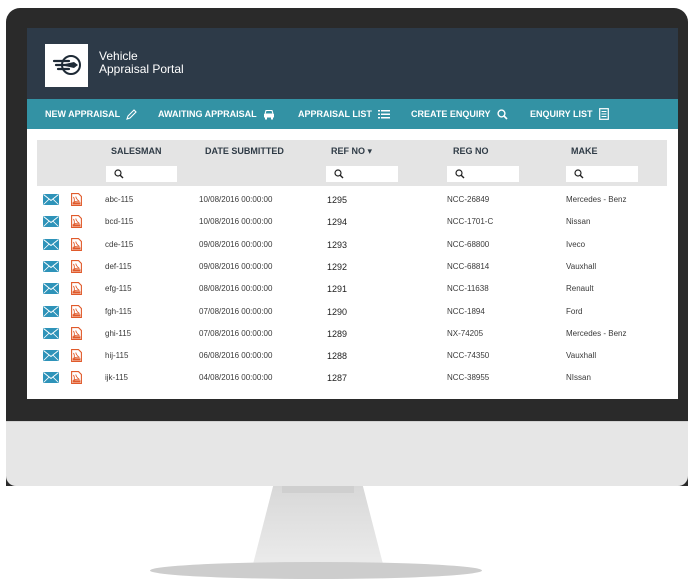 The height and width of the screenshot is (583, 688). I want to click on nav-awaiting-appraisal: AWAITING APPRAISAL, so click(216, 114).